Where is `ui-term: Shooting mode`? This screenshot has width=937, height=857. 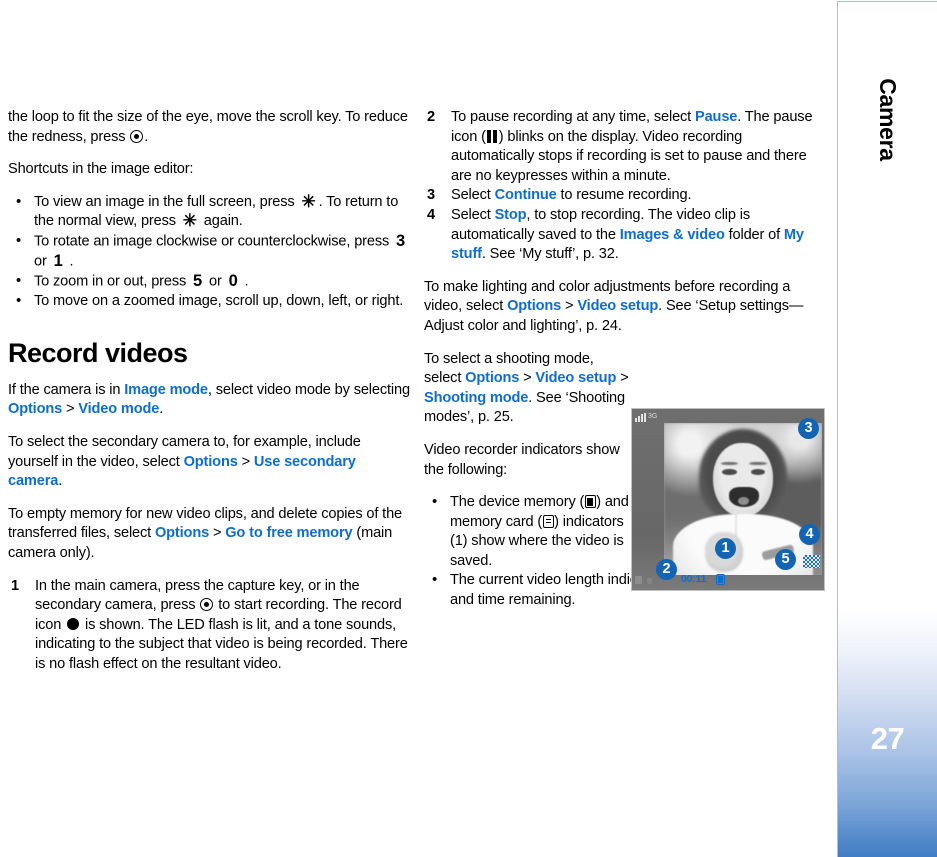 ui-term: Shooting mode is located at coordinates (476, 397).